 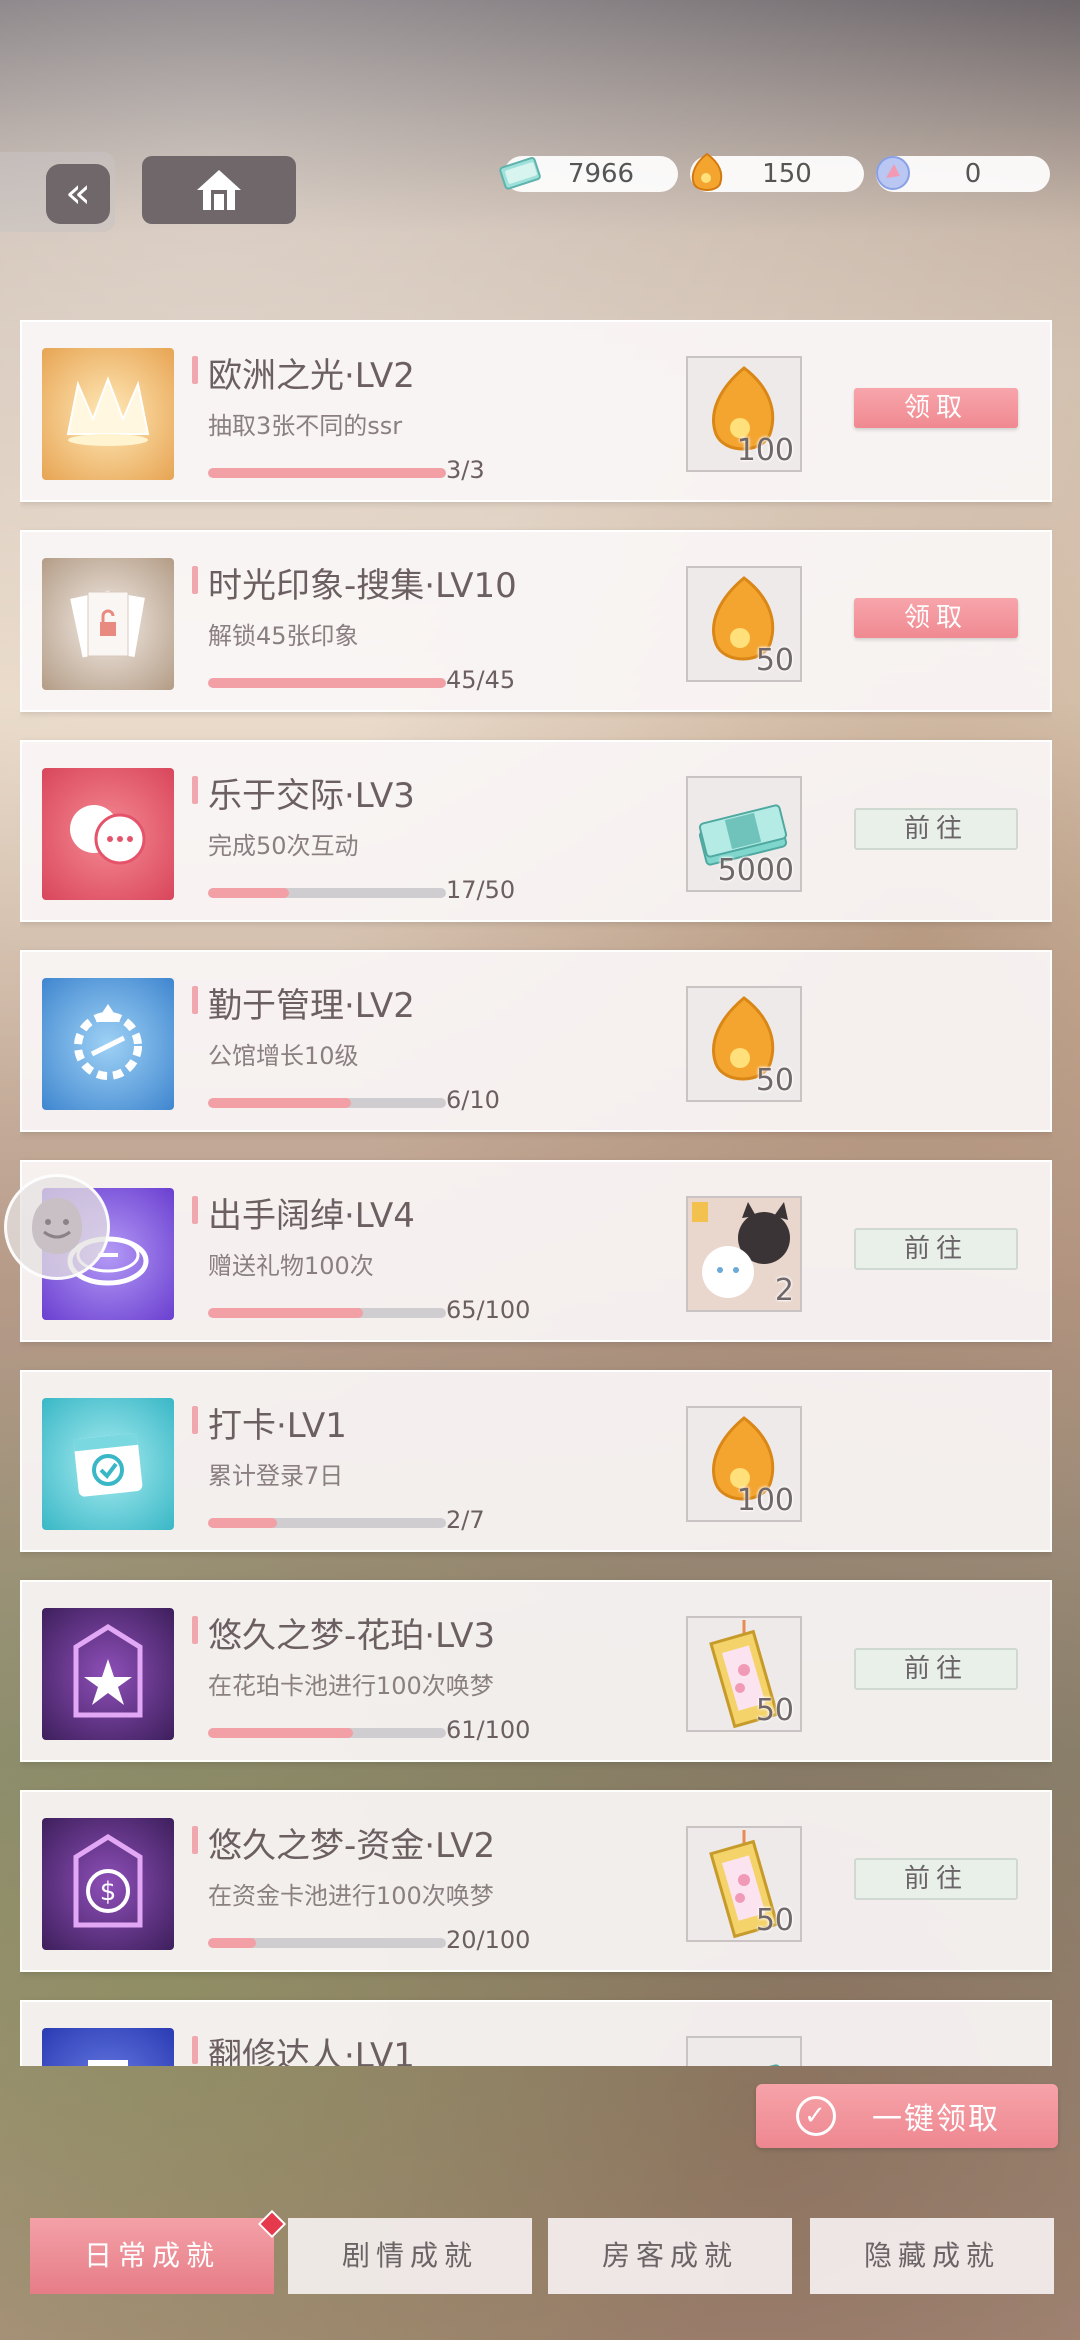 What do you see at coordinates (744, 834) in the screenshot?
I see `reward-item: 5000` at bounding box center [744, 834].